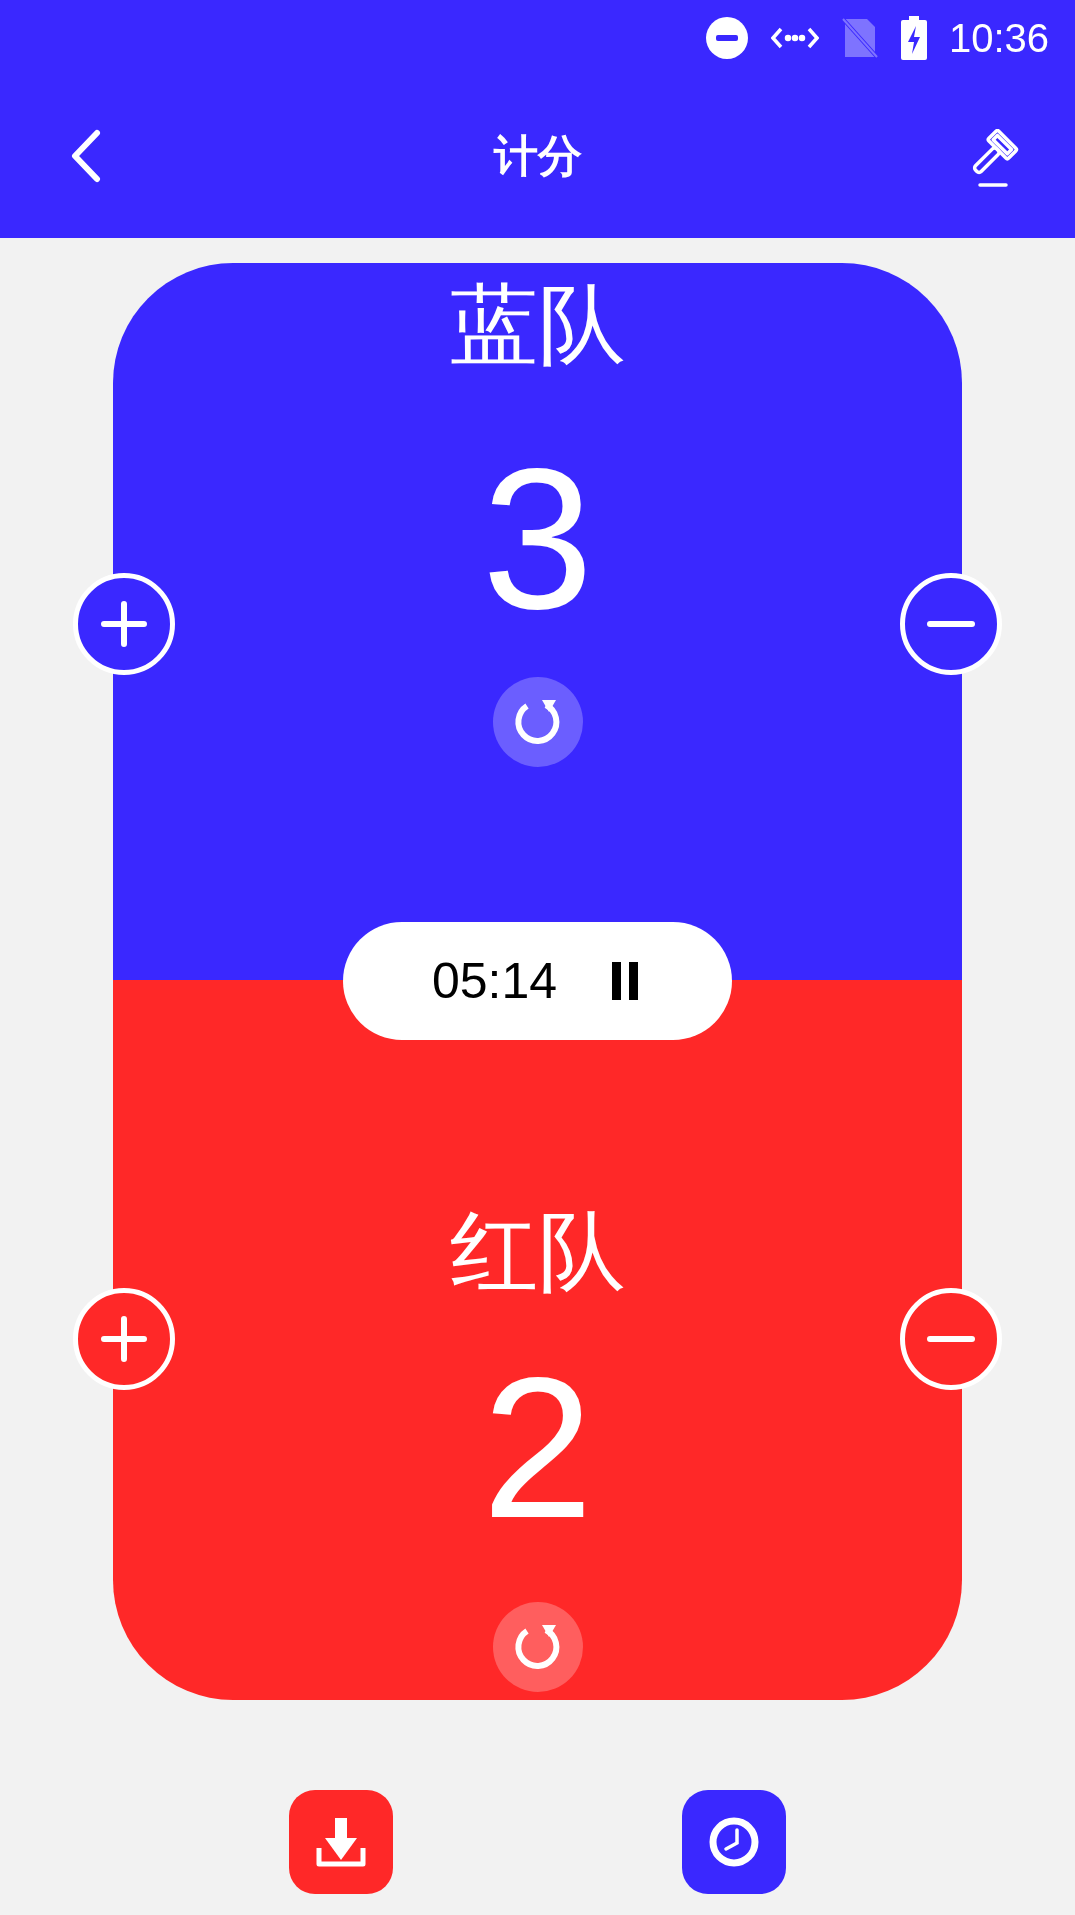  I want to click on do-not-disturb-icon, so click(726, 38).